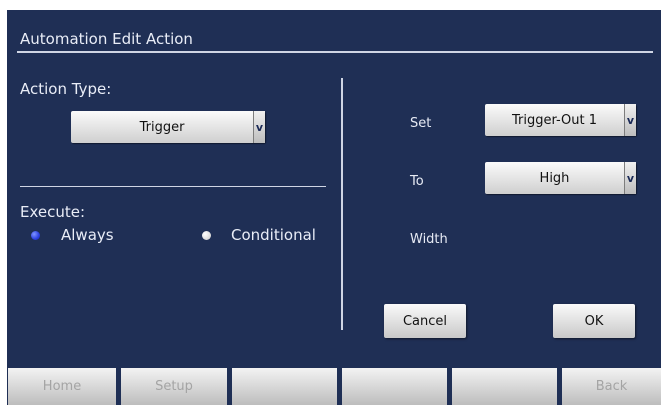  I want to click on dialog-title: Automation Edit Action, so click(106, 39).